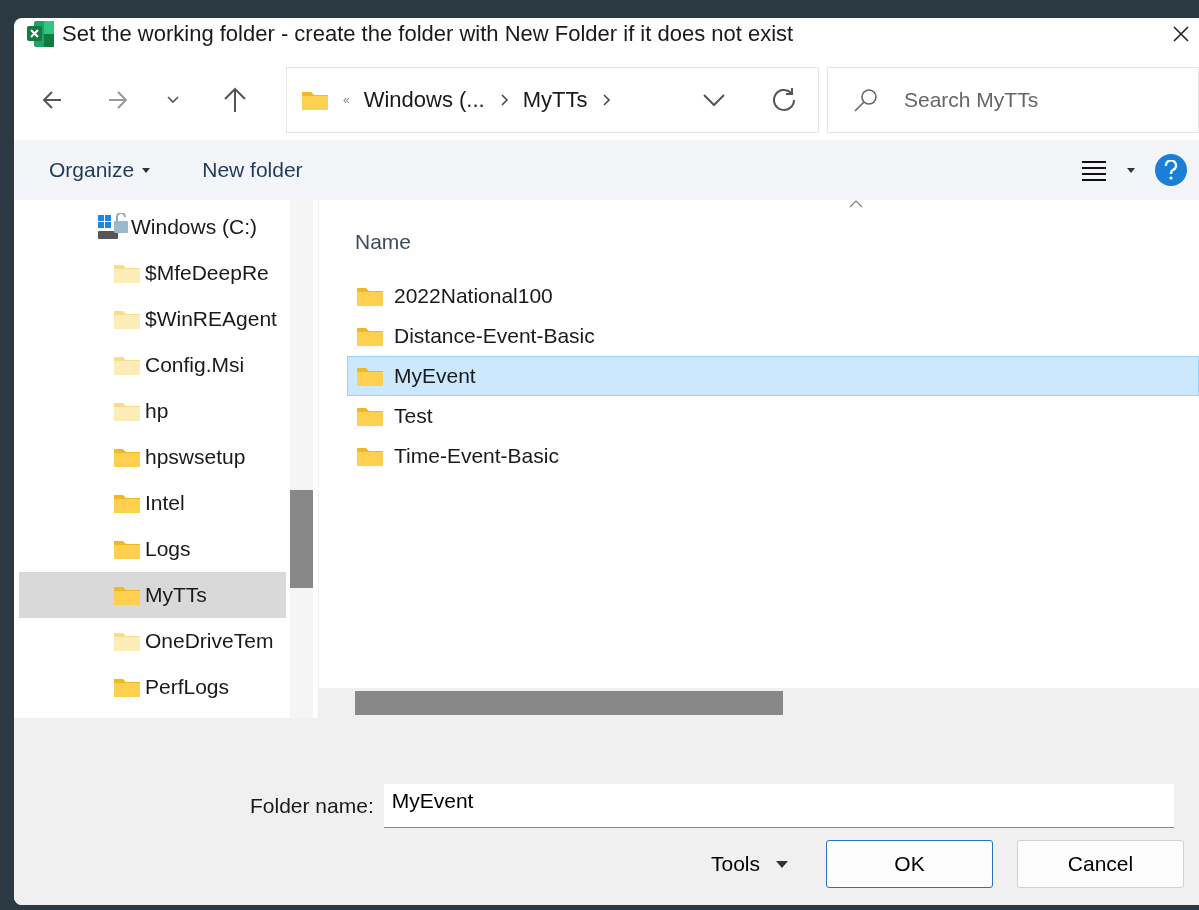 The image size is (1199, 910). Describe the element at coordinates (312, 806) in the screenshot. I see `folder-name-label: Folder name:` at that location.